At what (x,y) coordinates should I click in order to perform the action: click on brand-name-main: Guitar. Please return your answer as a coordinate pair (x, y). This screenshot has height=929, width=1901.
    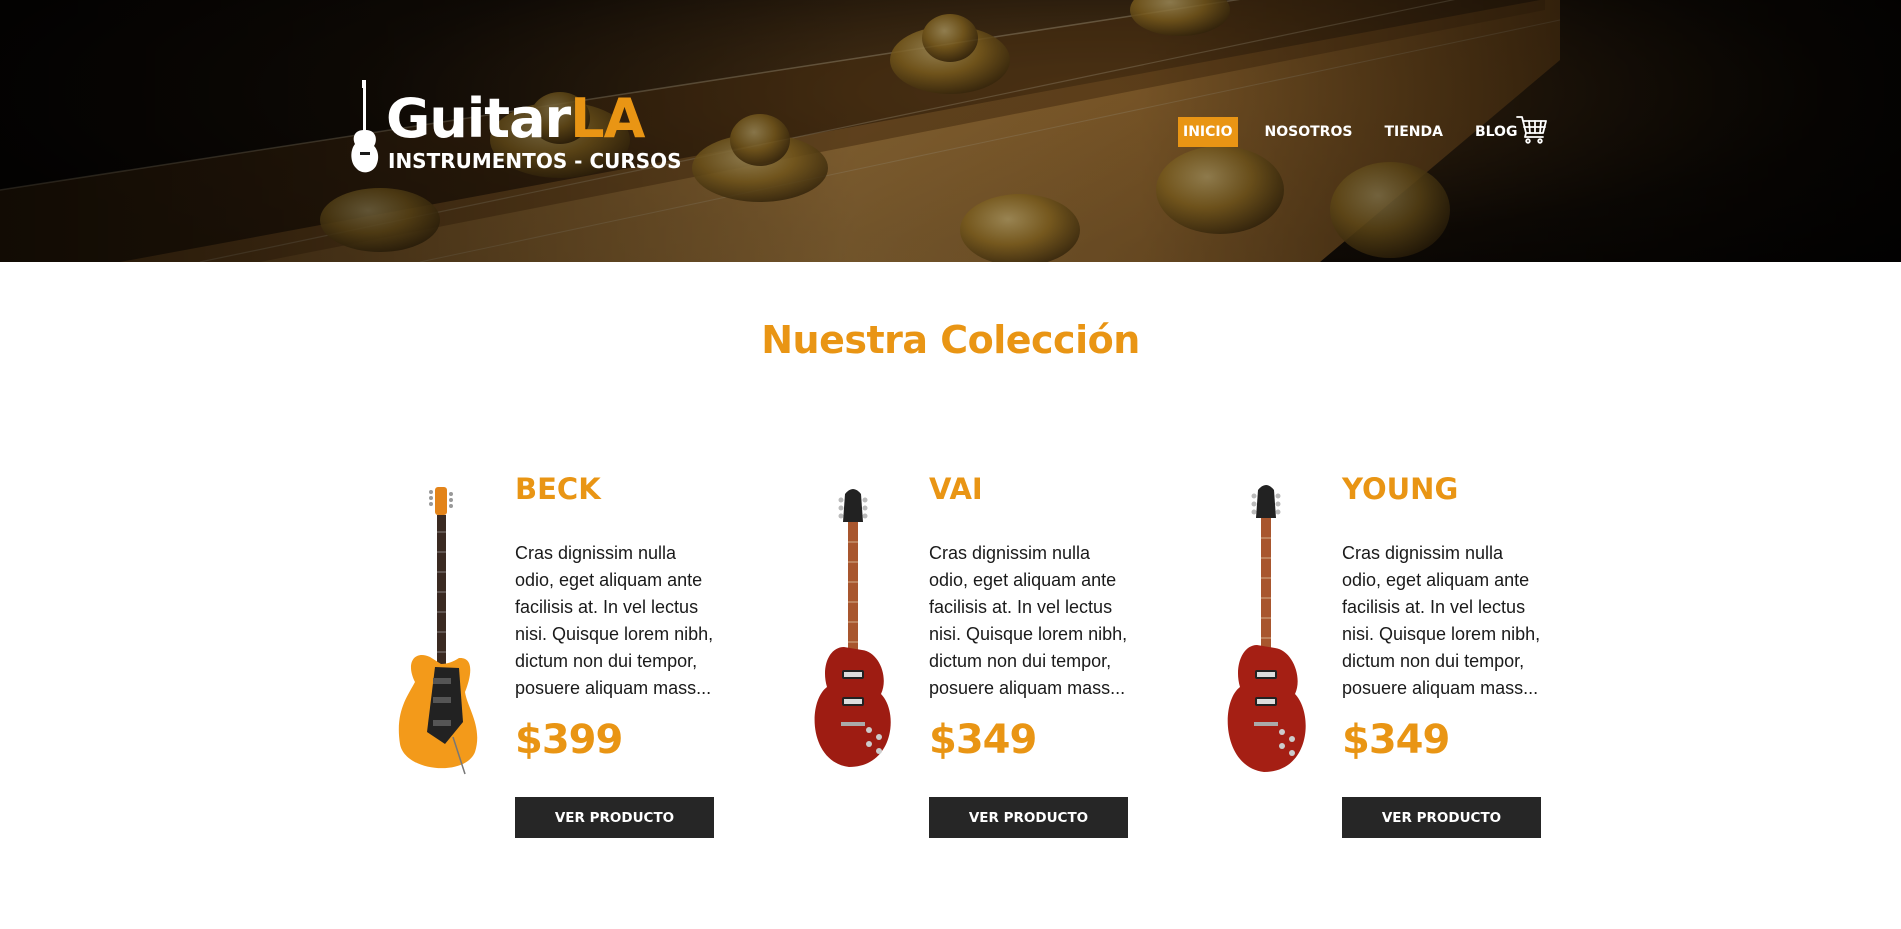
    Looking at the image, I should click on (478, 118).